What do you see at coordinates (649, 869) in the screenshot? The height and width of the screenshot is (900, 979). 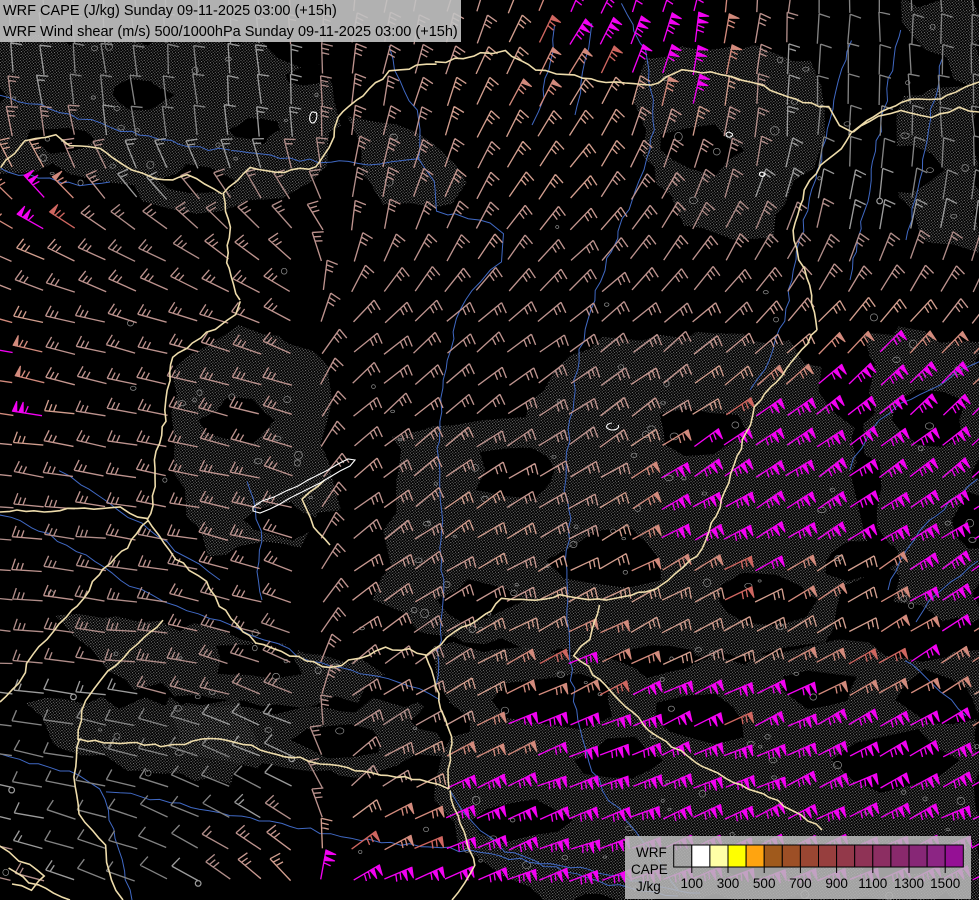 I see `svg-text: CAPE` at bounding box center [649, 869].